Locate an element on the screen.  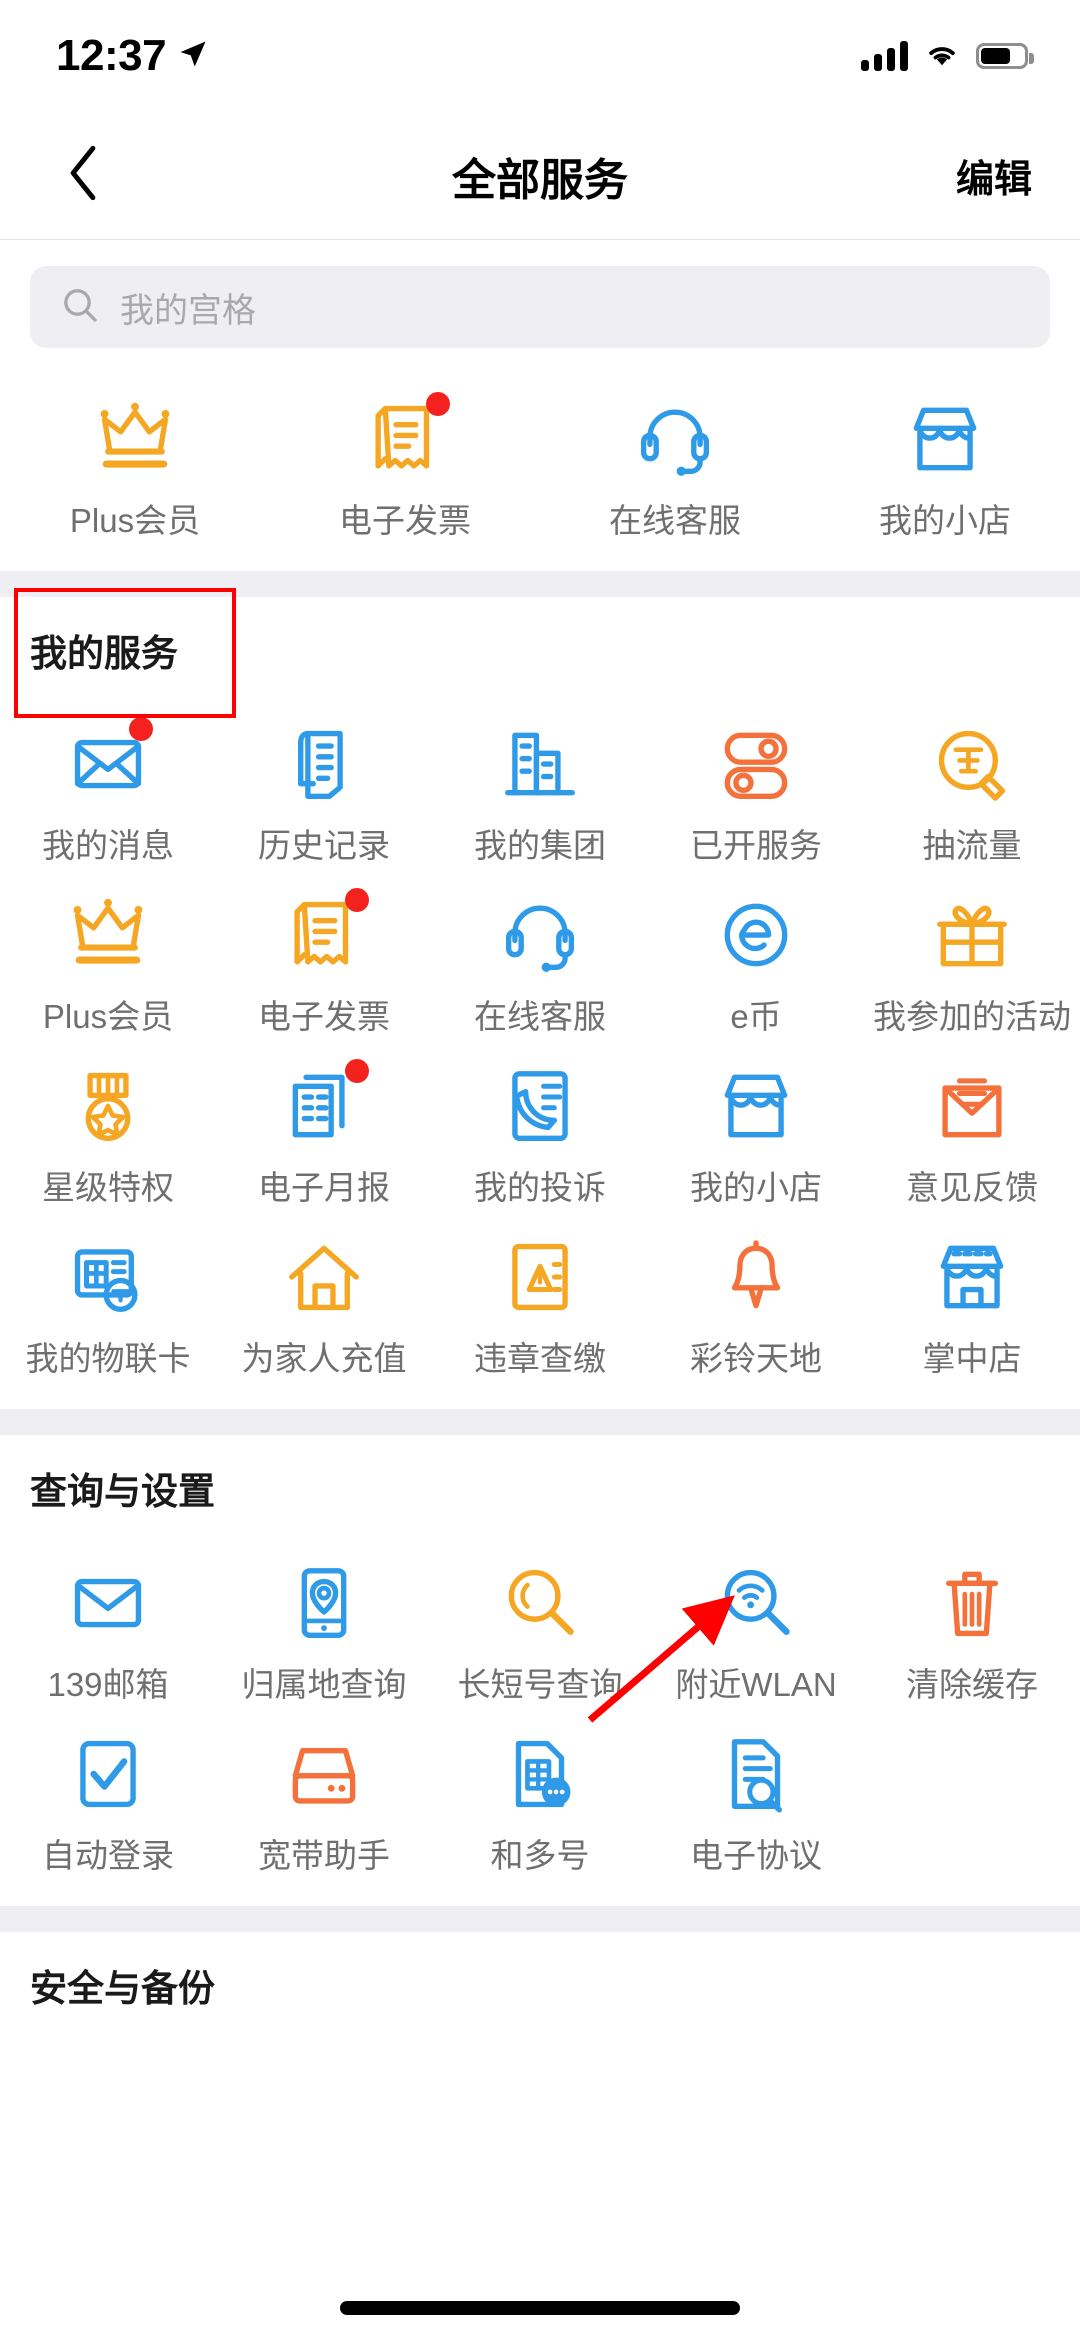
store-front-icon is located at coordinates (972, 1277).